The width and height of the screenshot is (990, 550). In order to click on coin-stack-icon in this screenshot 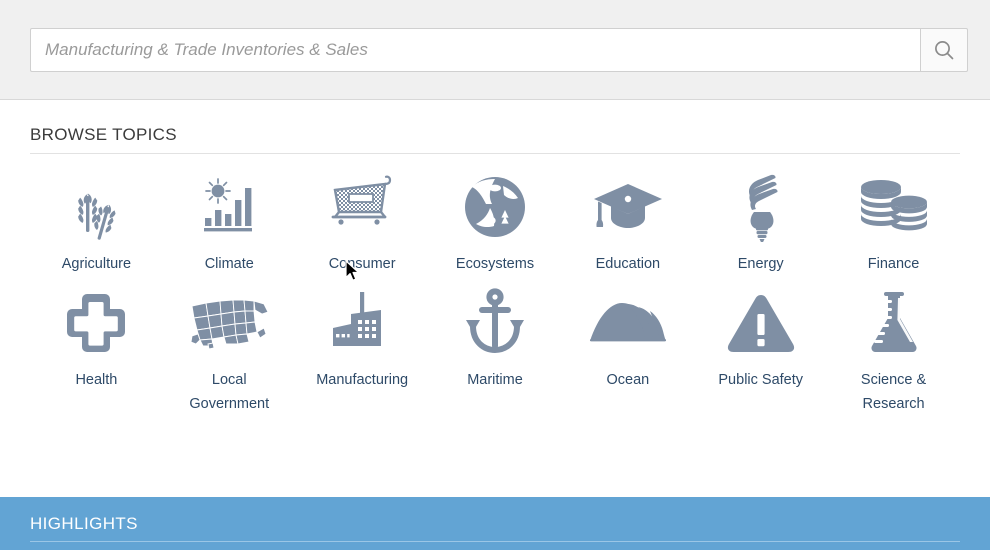, I will do `click(894, 207)`.